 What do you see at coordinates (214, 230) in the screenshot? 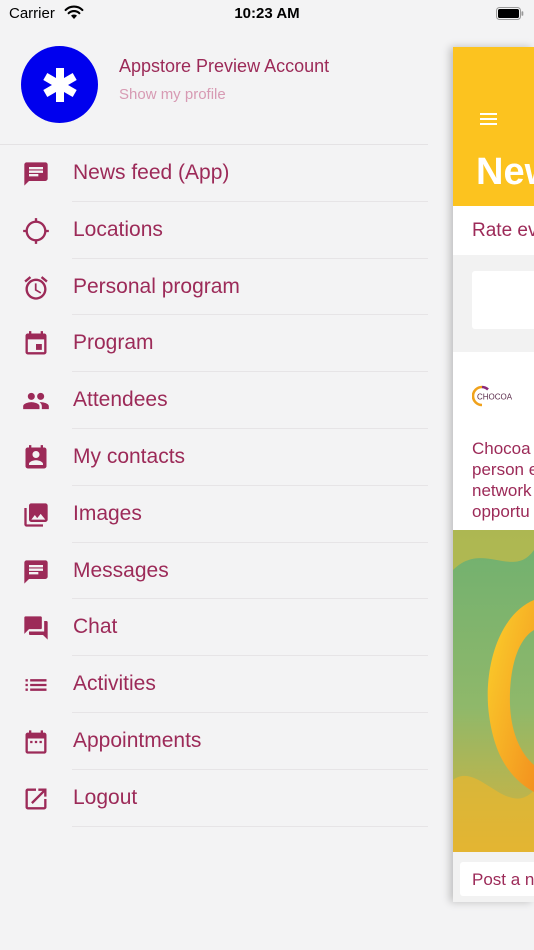
I see `menu-item-locations: Locations` at bounding box center [214, 230].